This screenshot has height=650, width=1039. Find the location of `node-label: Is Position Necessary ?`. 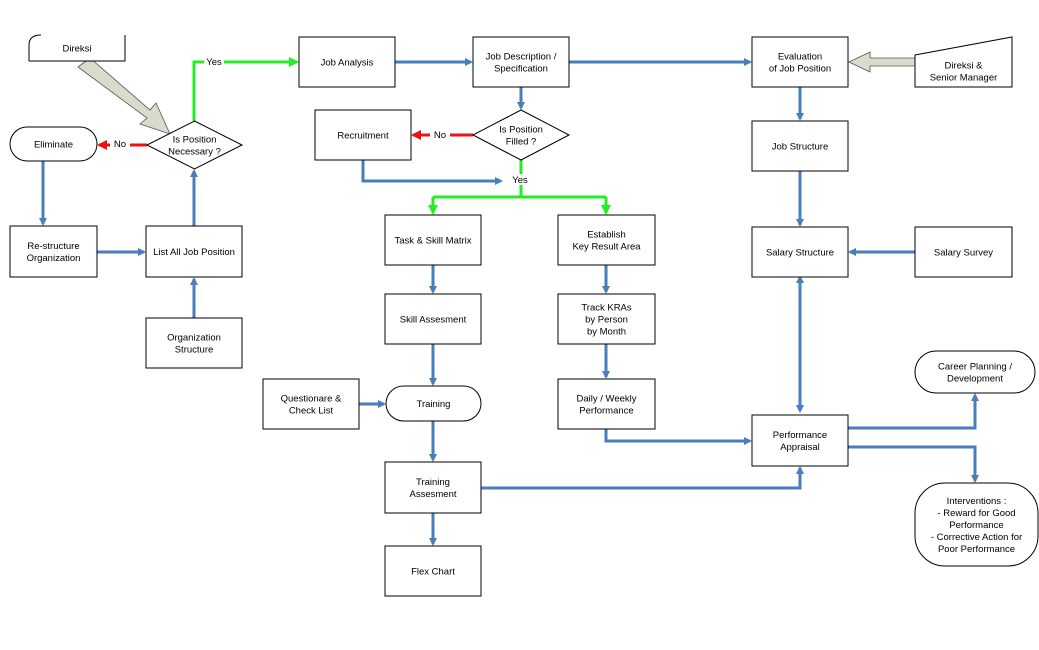

node-label: Is Position Necessary ? is located at coordinates (194, 146).